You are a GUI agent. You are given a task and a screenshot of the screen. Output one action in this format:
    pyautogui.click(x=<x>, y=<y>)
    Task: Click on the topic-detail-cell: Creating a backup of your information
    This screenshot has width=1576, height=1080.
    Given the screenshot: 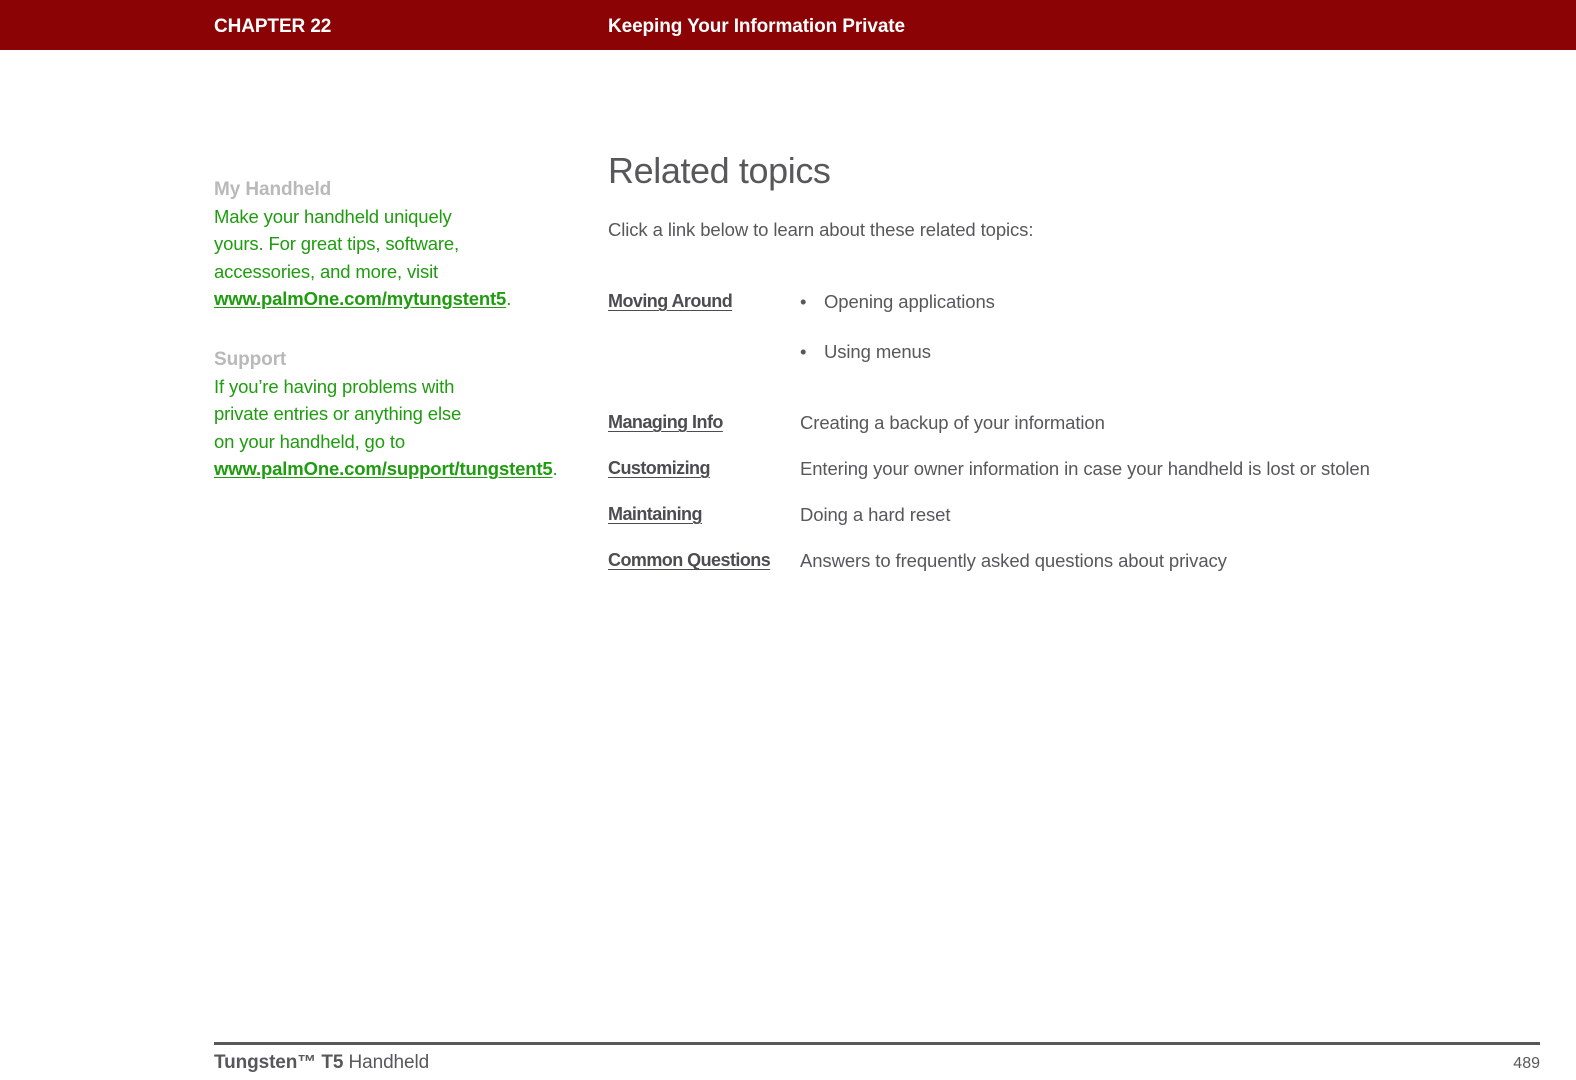 What is the action you would take?
    pyautogui.click(x=1169, y=422)
    